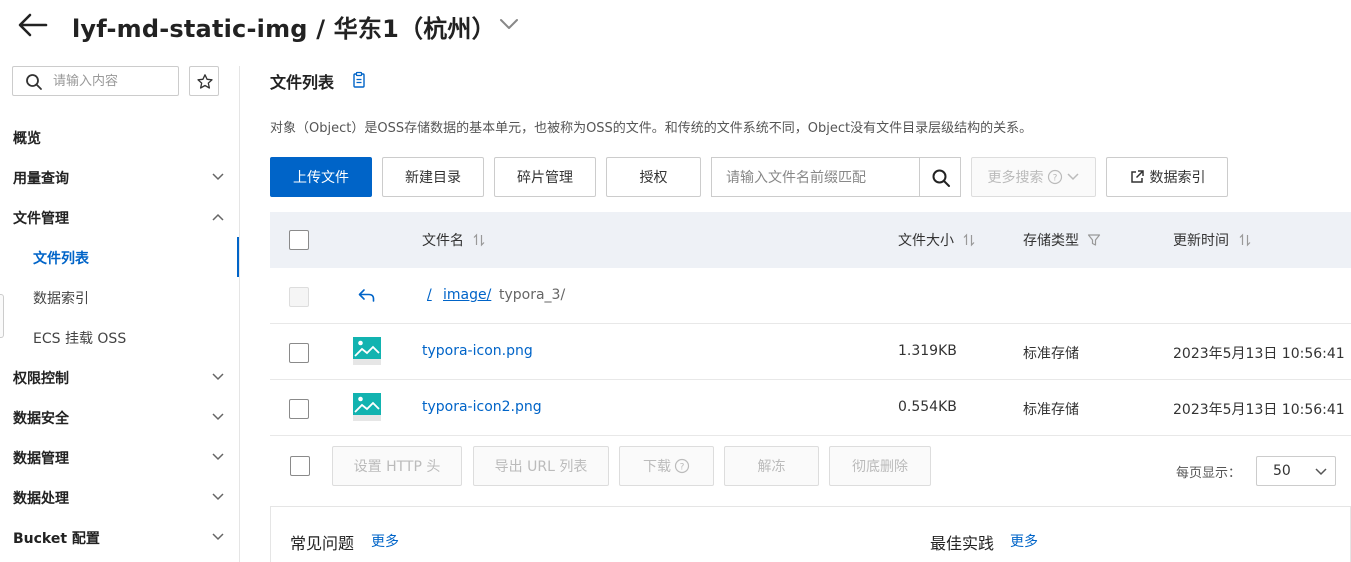 This screenshot has height=562, width=1351. What do you see at coordinates (467, 295) in the screenshot?
I see `breadcrumb-folder-image: image/` at bounding box center [467, 295].